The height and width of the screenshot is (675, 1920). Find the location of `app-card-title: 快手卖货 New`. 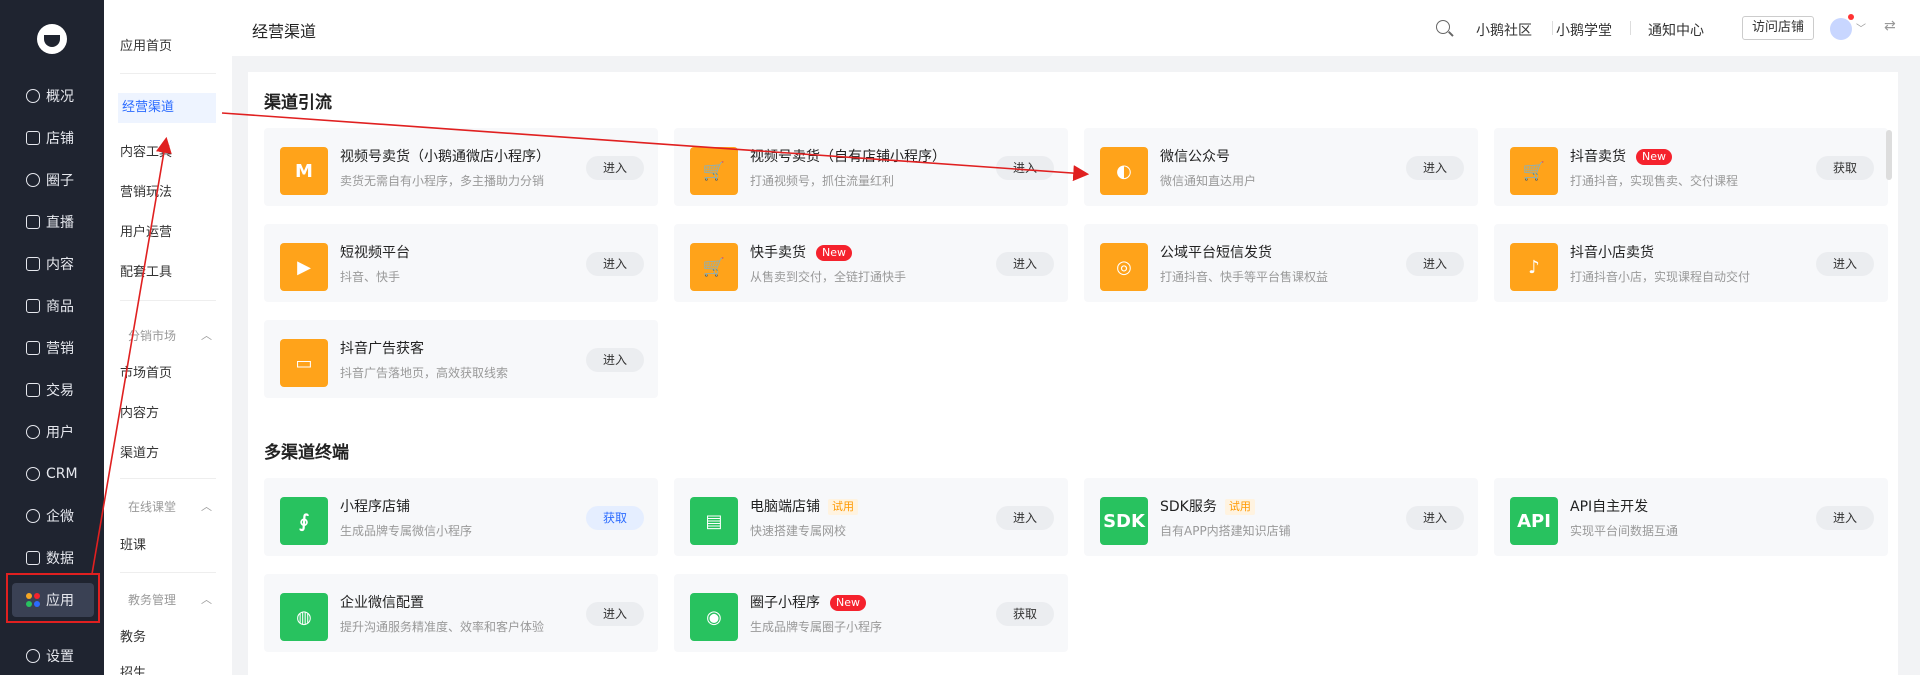

app-card-title: 快手卖货 New is located at coordinates (801, 252).